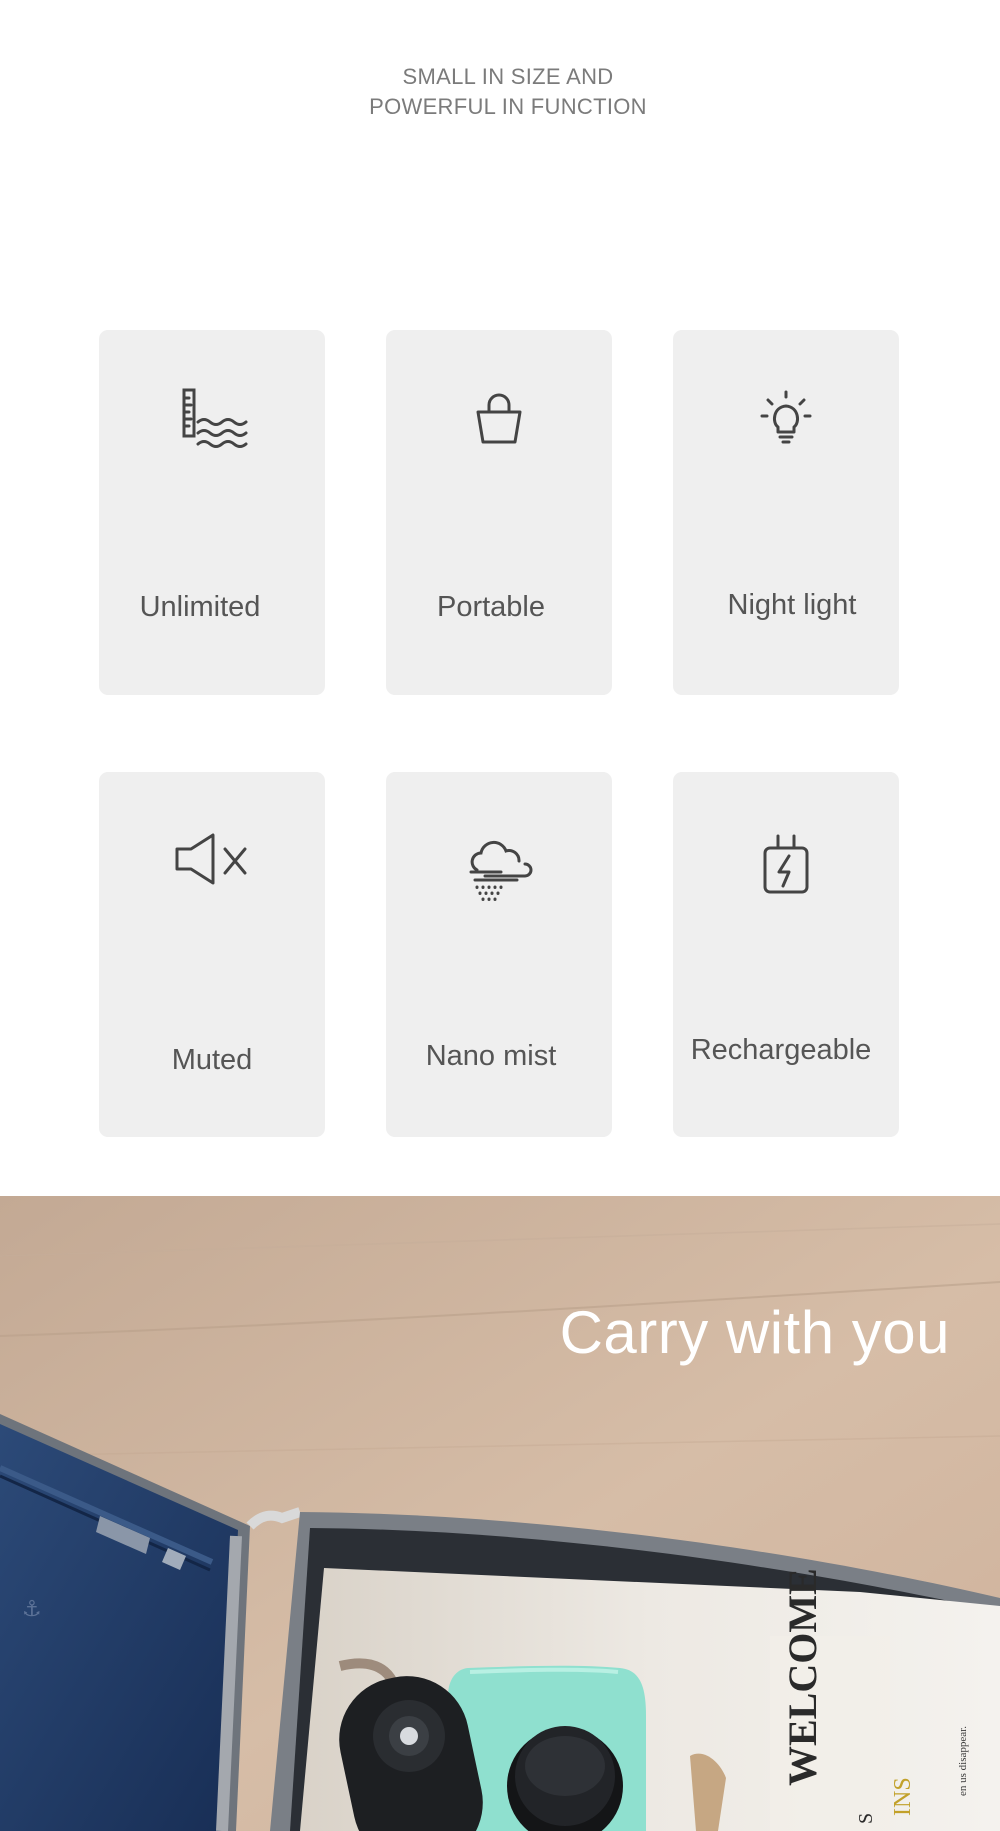 Image resolution: width=1000 pixels, height=1831 pixels. I want to click on feature-label: Rechargeable, so click(781, 1050).